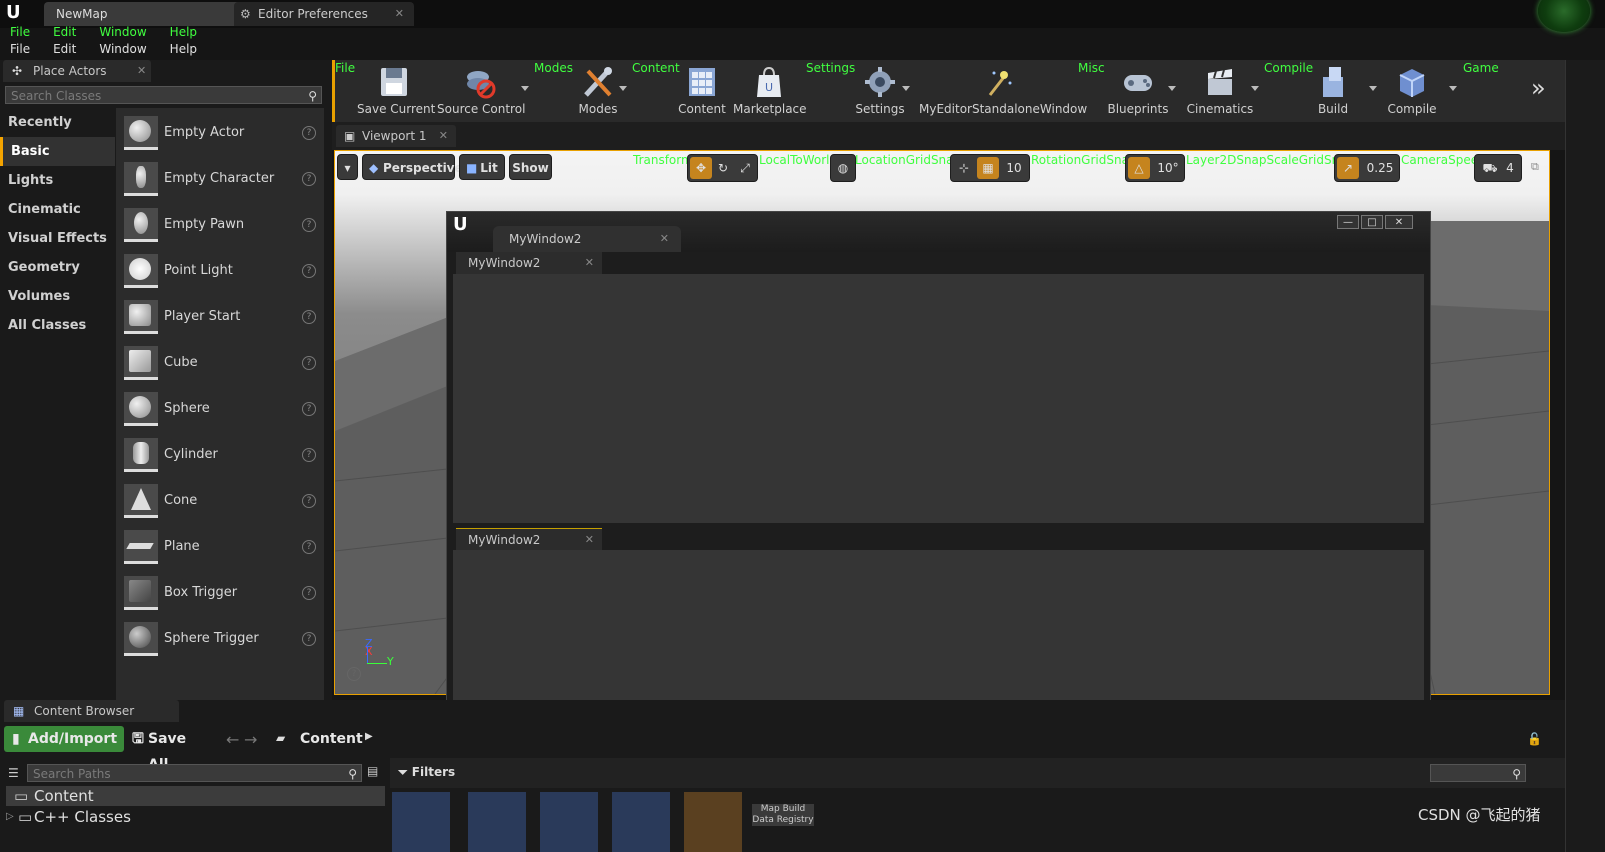 The width and height of the screenshot is (1605, 852). What do you see at coordinates (702, 91) in the screenshot?
I see `content-button: Content` at bounding box center [702, 91].